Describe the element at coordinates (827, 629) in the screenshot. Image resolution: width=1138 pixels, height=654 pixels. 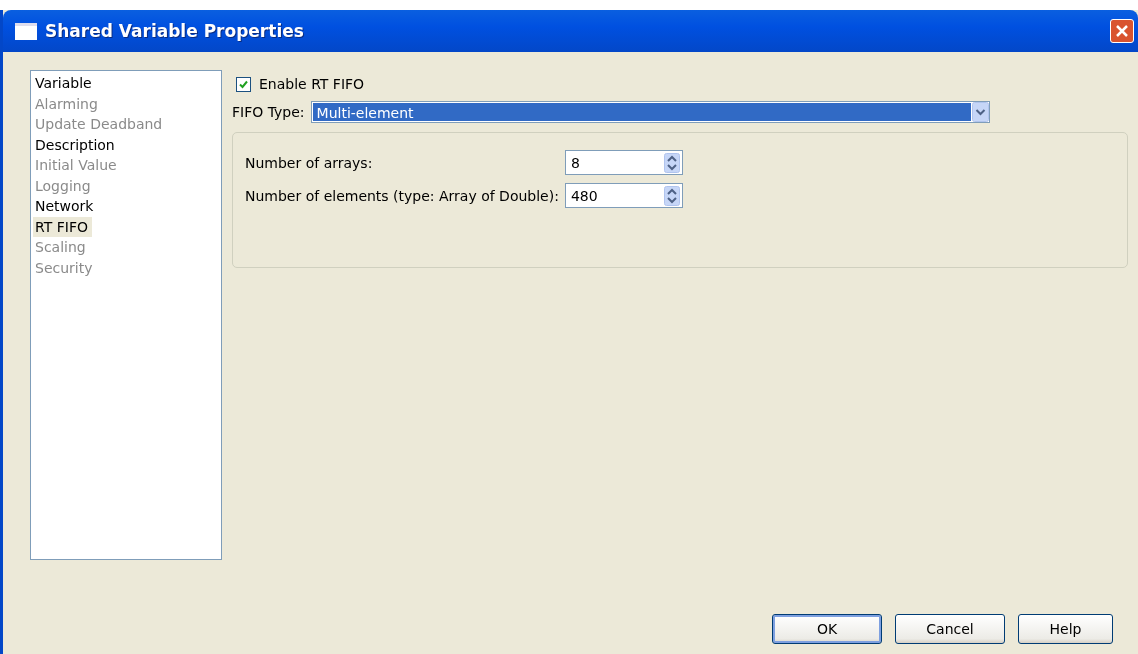
I see `dialog-button: OK` at that location.